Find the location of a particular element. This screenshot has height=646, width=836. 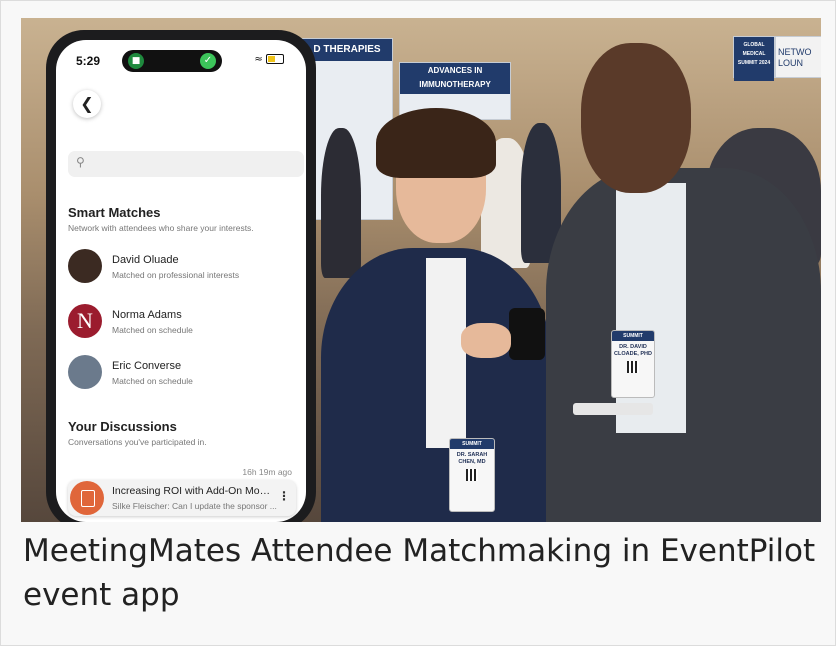

woman-hair is located at coordinates (436, 143).